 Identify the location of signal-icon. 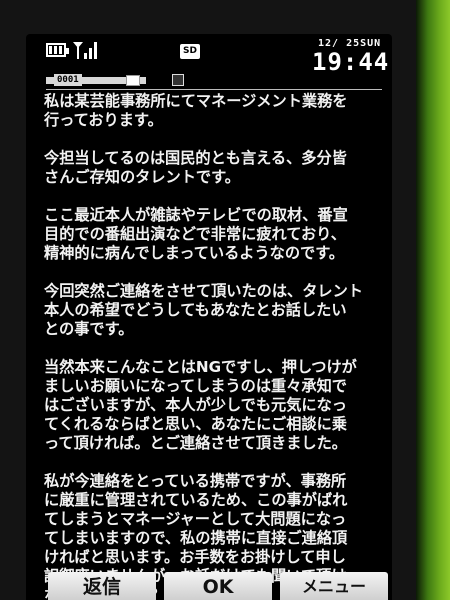
(85, 50).